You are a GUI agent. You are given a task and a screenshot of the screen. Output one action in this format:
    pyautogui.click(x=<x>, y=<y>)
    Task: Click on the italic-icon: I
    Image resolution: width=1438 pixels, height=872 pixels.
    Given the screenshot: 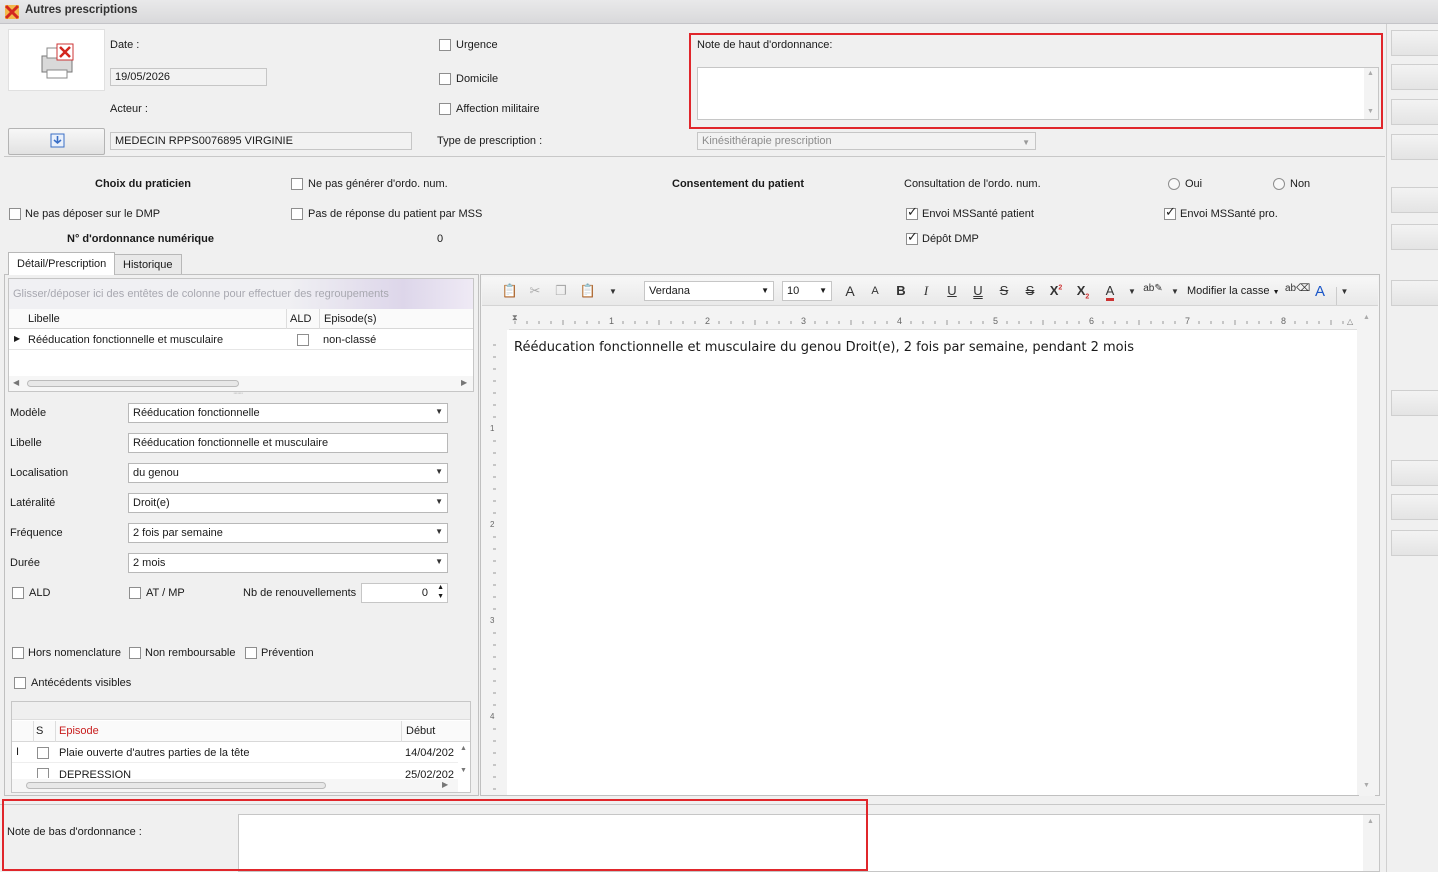 What is the action you would take?
    pyautogui.click(x=926, y=291)
    